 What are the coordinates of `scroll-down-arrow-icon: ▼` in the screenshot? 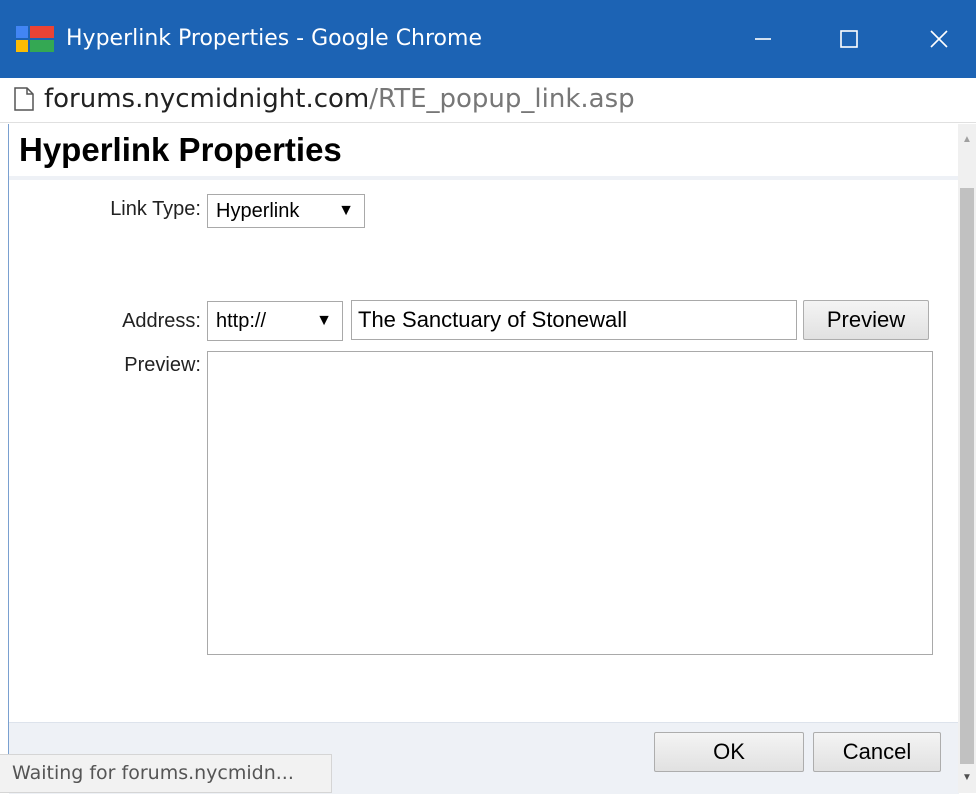 It's located at (967, 779).